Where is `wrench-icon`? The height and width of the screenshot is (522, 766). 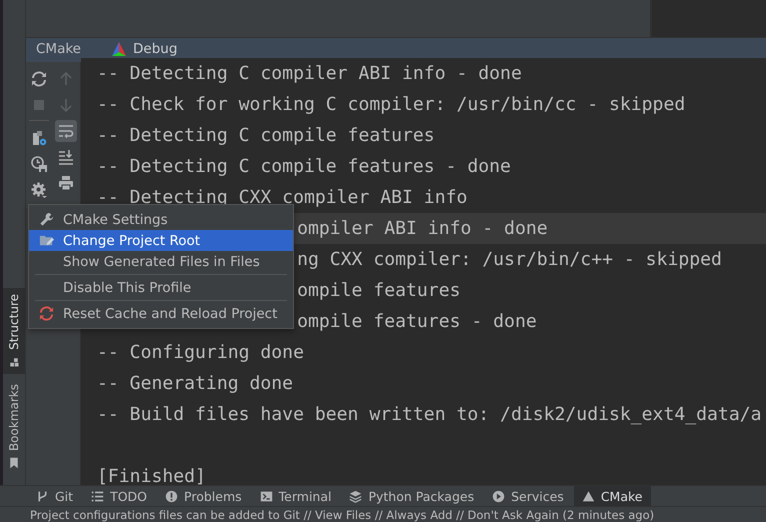 wrench-icon is located at coordinates (46, 219).